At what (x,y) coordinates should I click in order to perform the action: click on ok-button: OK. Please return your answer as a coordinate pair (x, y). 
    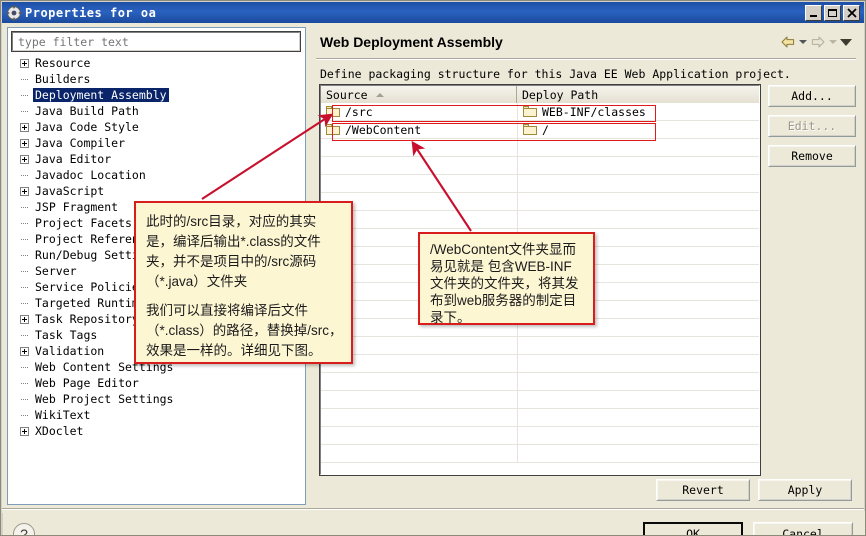
    Looking at the image, I should click on (693, 528).